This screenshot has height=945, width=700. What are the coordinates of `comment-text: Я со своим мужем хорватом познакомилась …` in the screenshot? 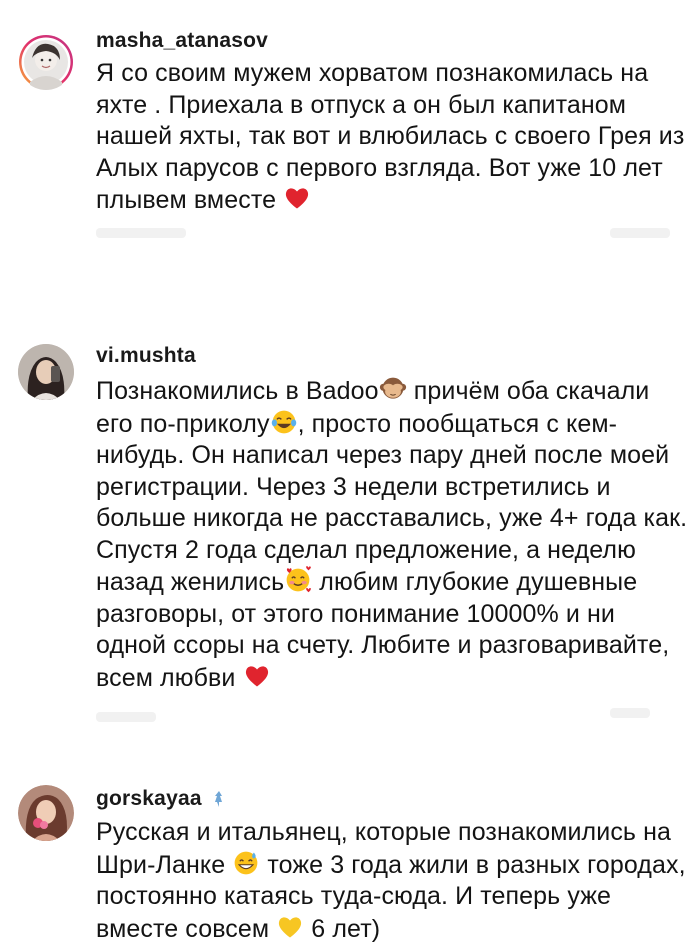 It's located at (394, 137).